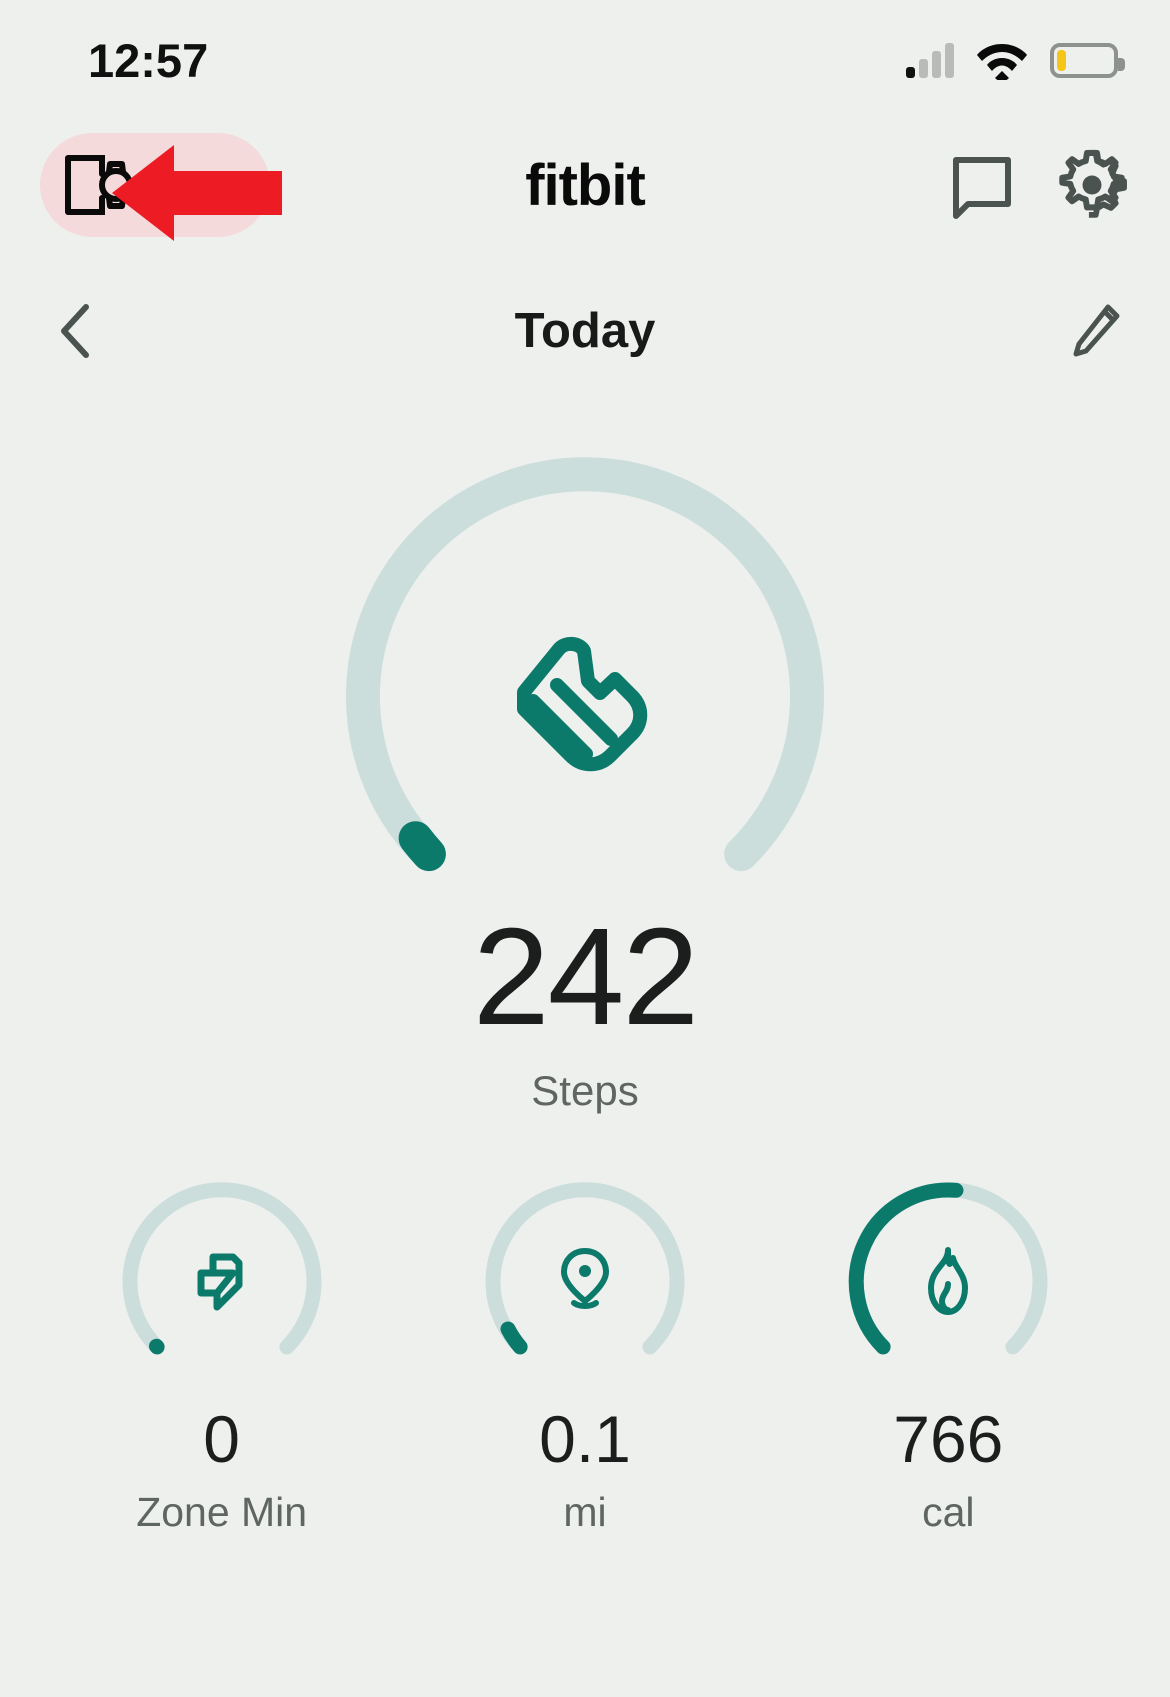 The width and height of the screenshot is (1170, 1697). I want to click on distance-label: mi, so click(585, 1512).